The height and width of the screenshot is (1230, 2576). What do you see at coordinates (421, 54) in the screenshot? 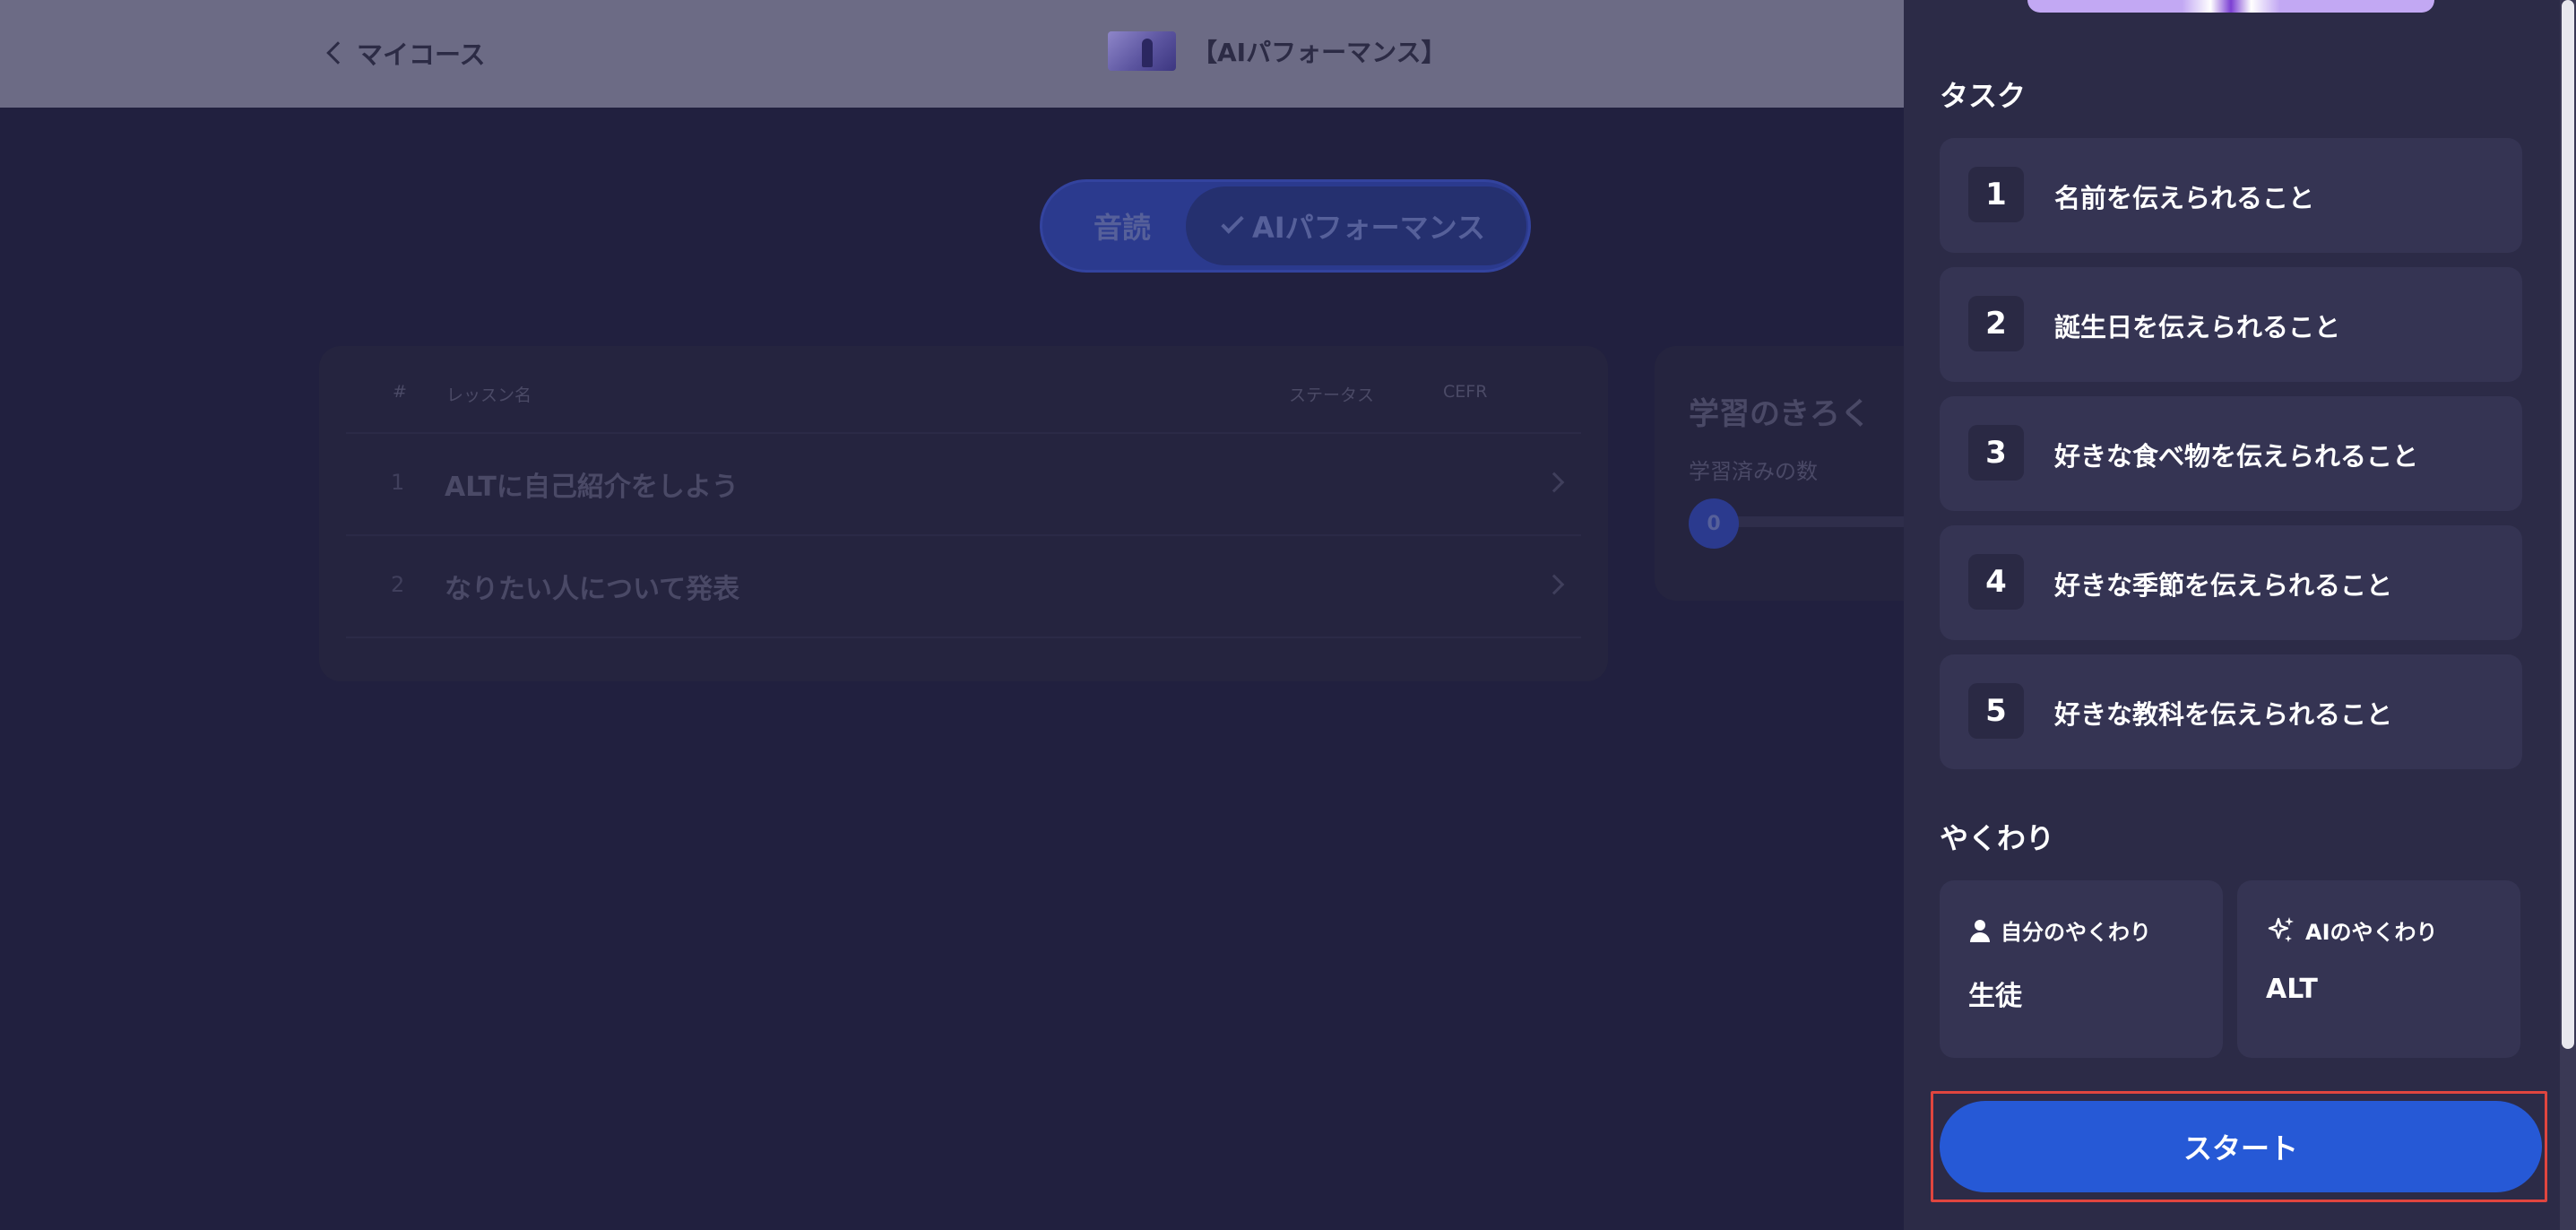
I see `back-link-label: マイコース` at bounding box center [421, 54].